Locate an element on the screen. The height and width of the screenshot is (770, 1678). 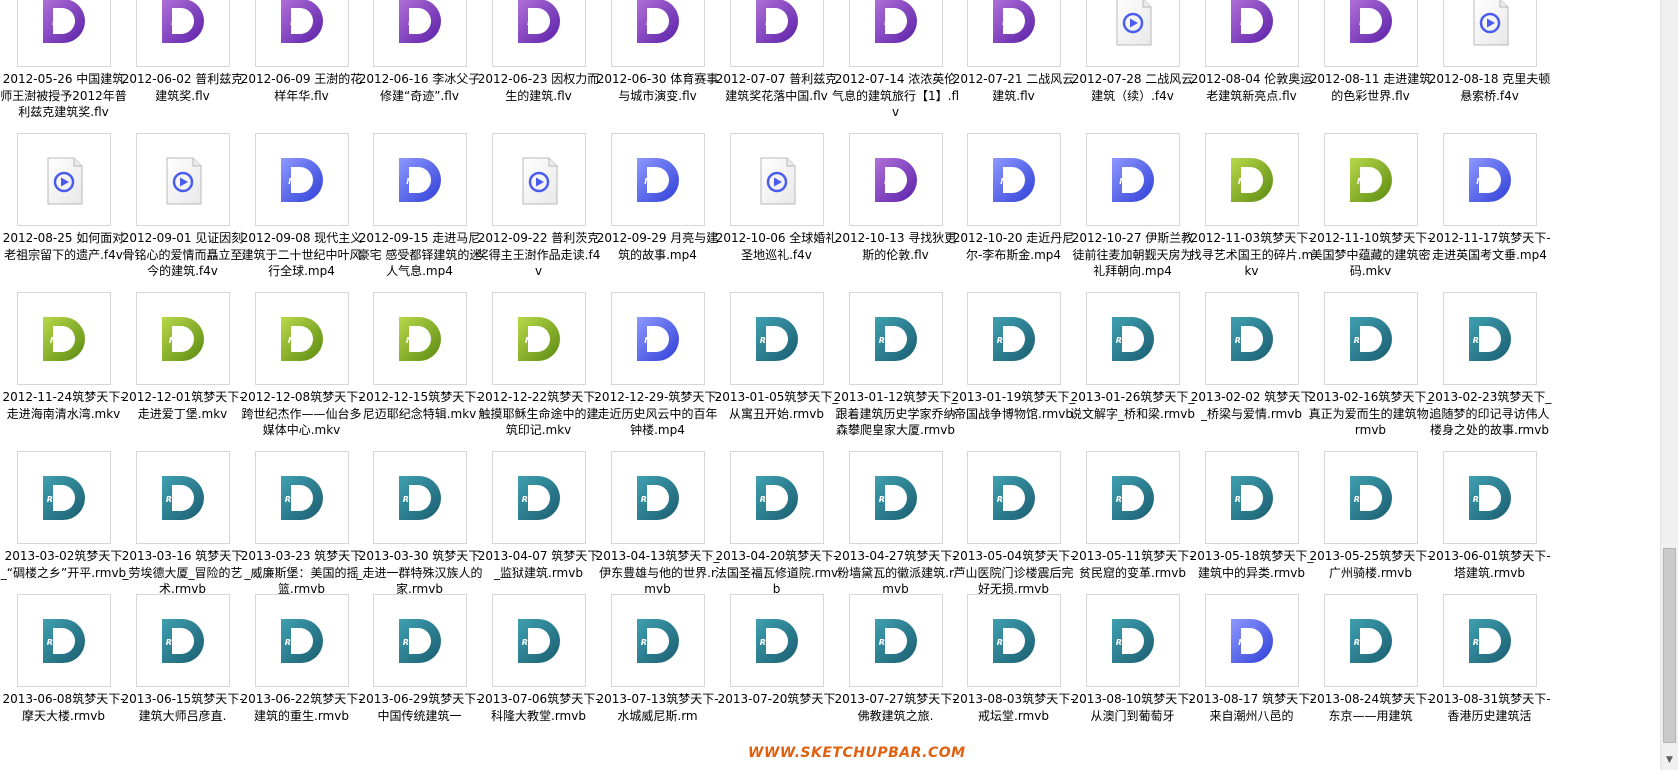
file-name-label: 2013-05-25筑梦天下-广州骑楼.rmvb is located at coordinates (1370, 564).